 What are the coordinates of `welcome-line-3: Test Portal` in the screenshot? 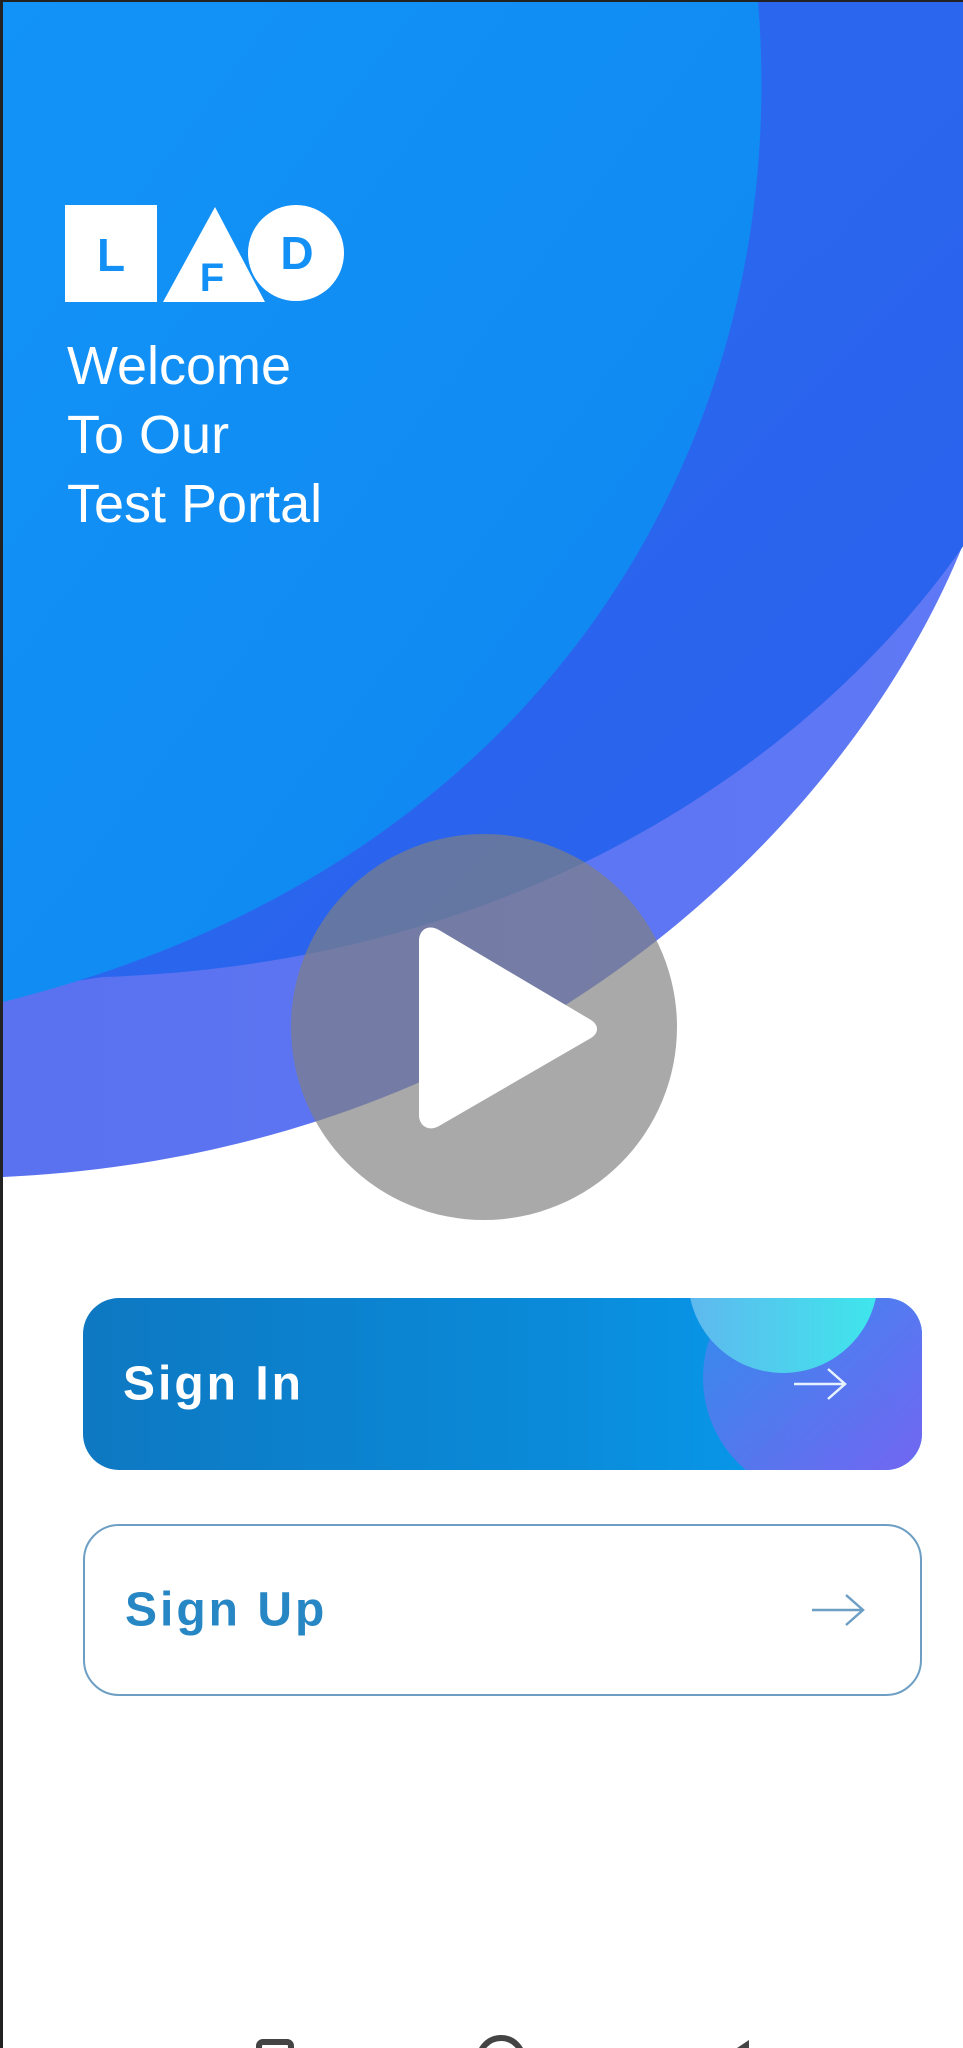 It's located at (195, 504).